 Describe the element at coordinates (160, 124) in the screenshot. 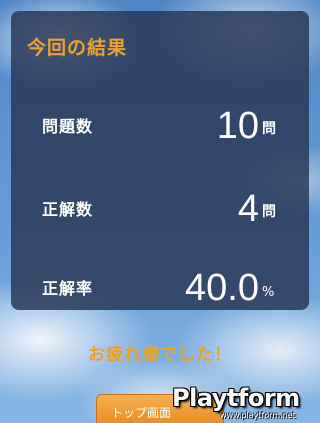

I see `result-row-question-count: 問題数 10 問` at that location.